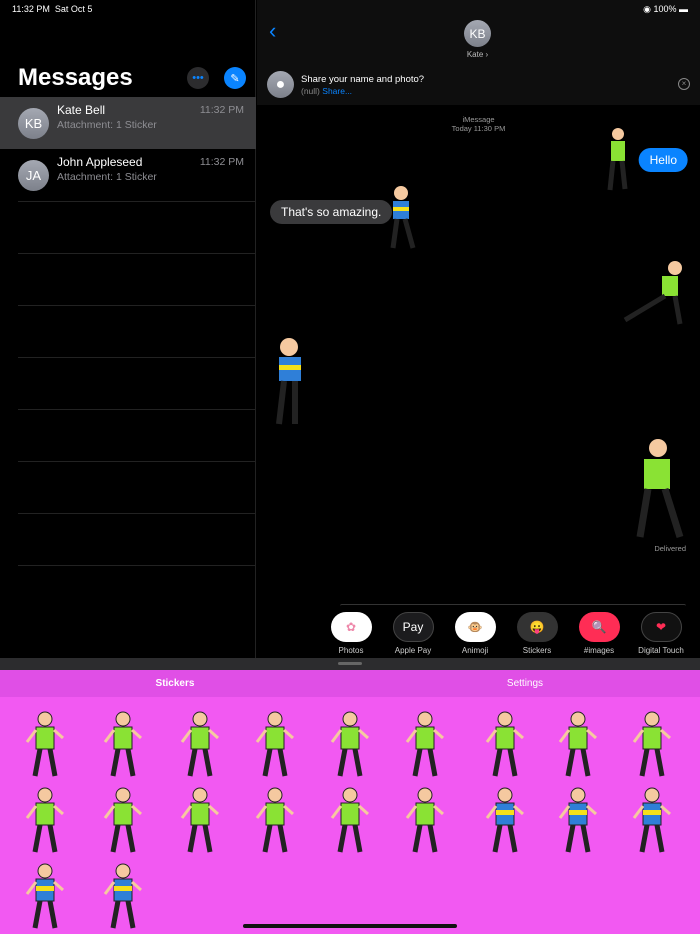  What do you see at coordinates (525, 683) in the screenshot?
I see `tab-settings: Settings` at bounding box center [525, 683].